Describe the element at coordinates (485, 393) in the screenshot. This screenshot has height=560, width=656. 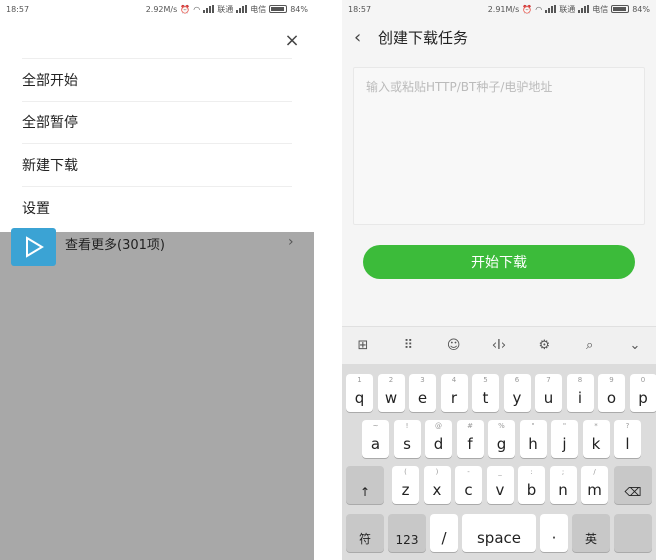
I see `key-t: 5t` at that location.